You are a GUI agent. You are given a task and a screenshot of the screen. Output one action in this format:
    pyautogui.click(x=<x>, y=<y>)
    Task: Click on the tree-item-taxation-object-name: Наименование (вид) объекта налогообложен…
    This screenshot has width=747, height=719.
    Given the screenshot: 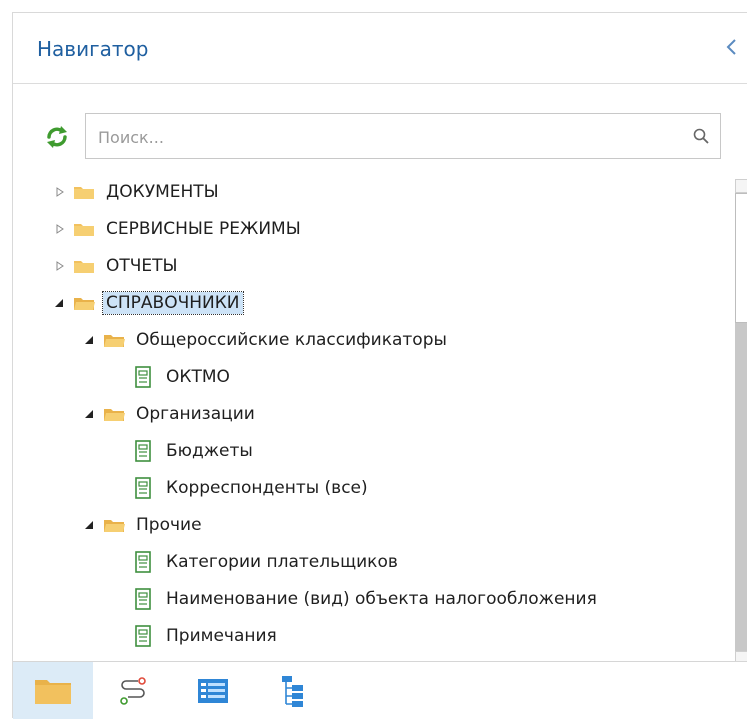 What is the action you would take?
    pyautogui.click(x=366, y=599)
    